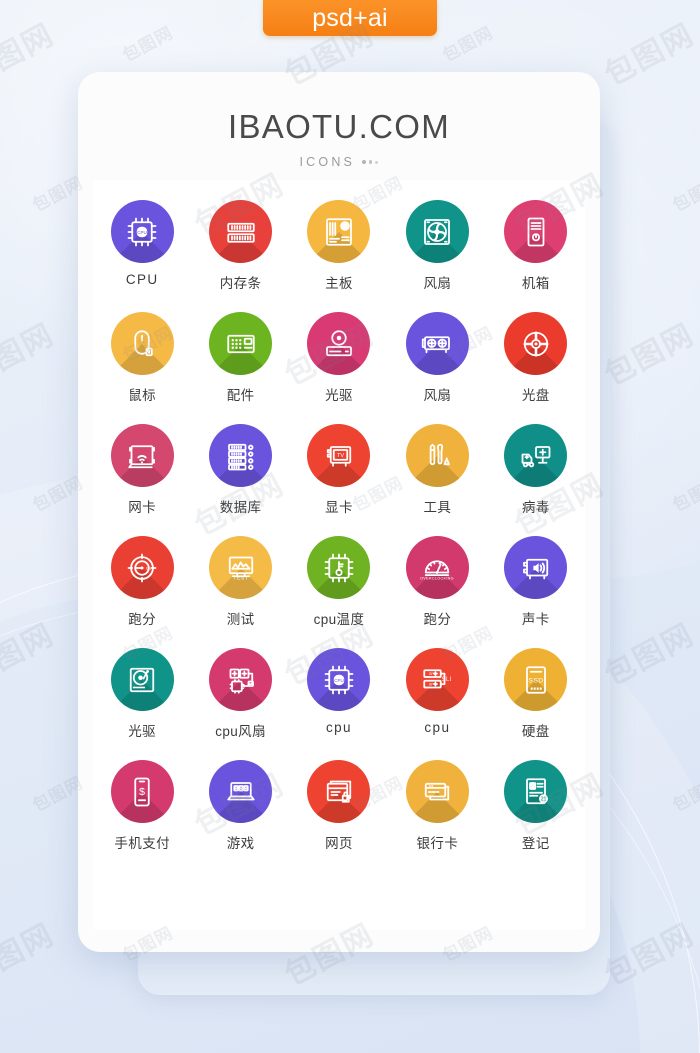  Describe the element at coordinates (142, 679) in the screenshot. I see `hard-disk-icon` at that location.